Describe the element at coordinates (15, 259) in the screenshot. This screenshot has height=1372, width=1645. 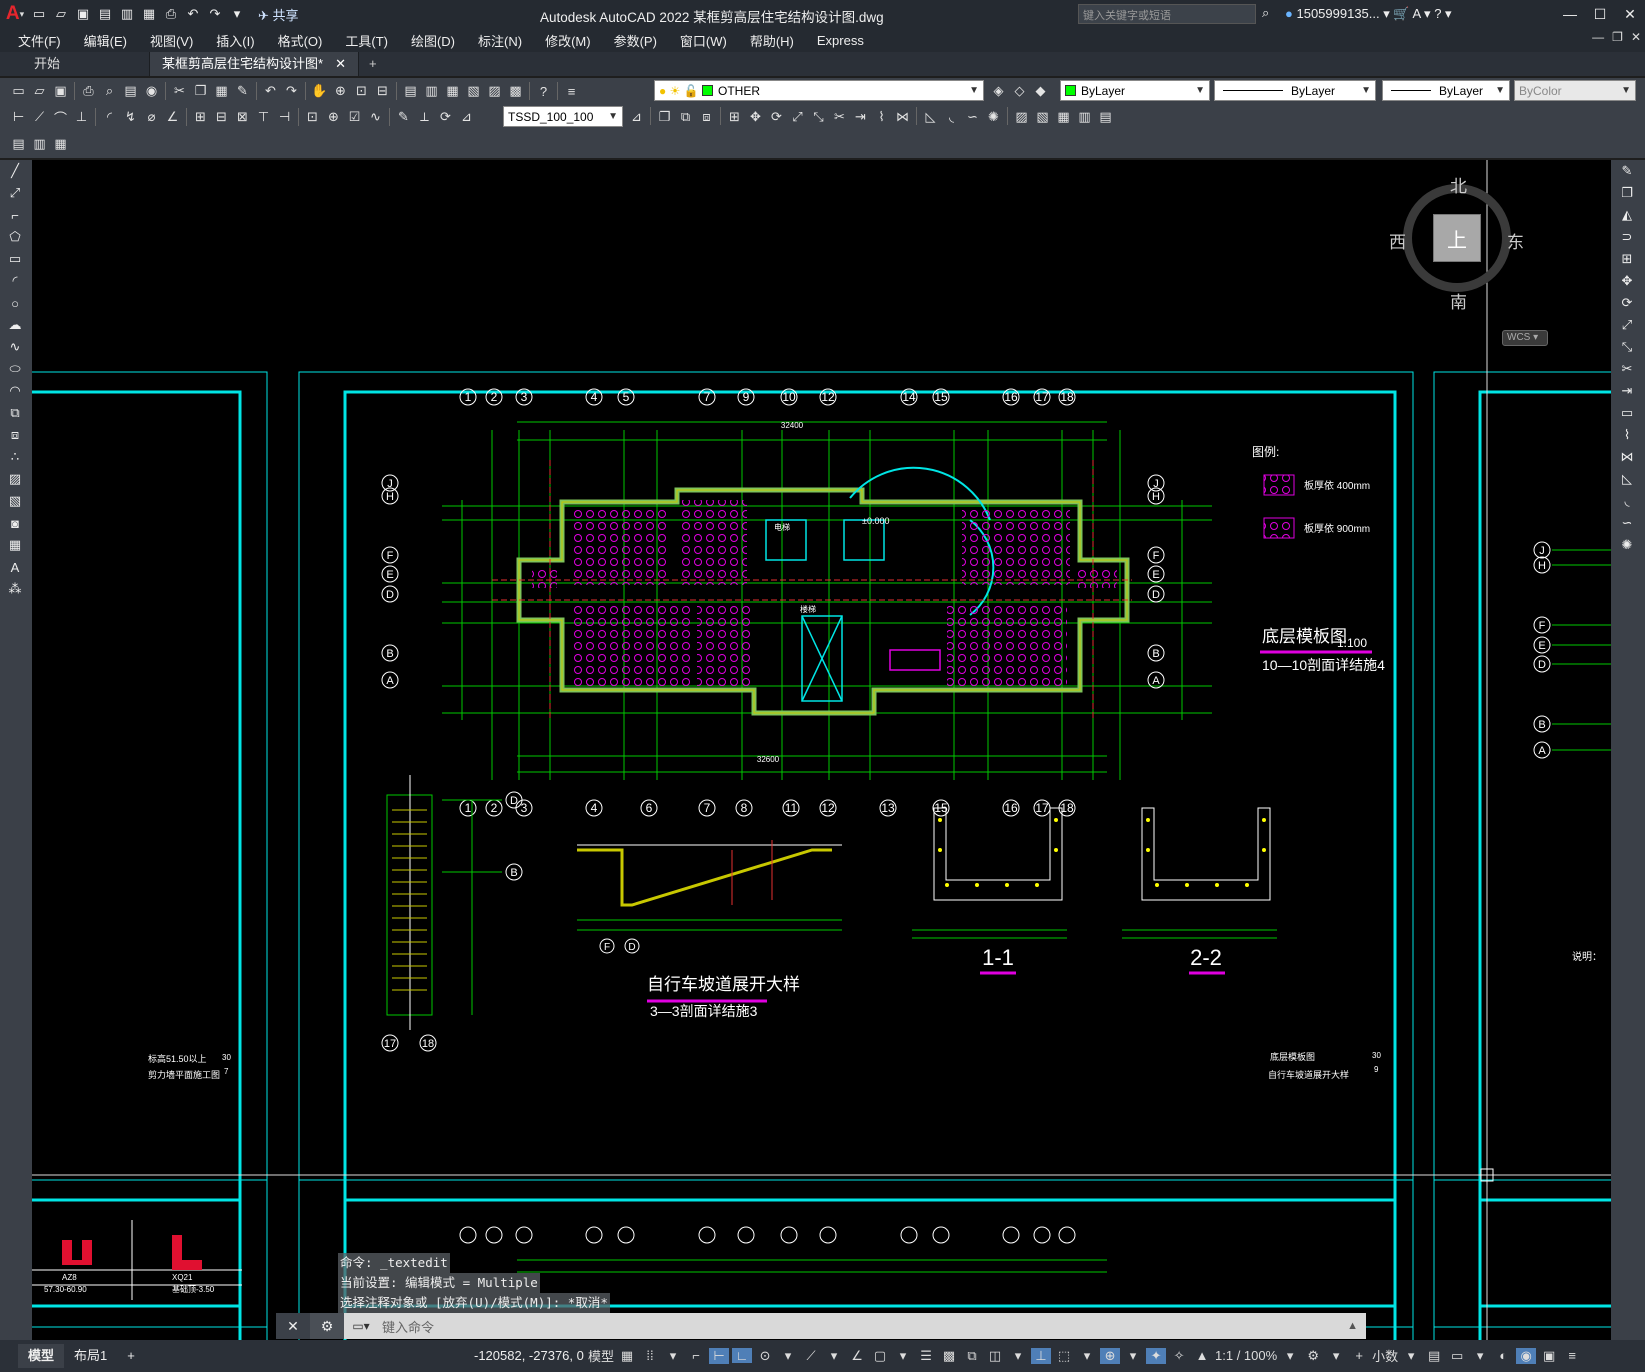
I see `rectangle-icon: ▭` at that location.